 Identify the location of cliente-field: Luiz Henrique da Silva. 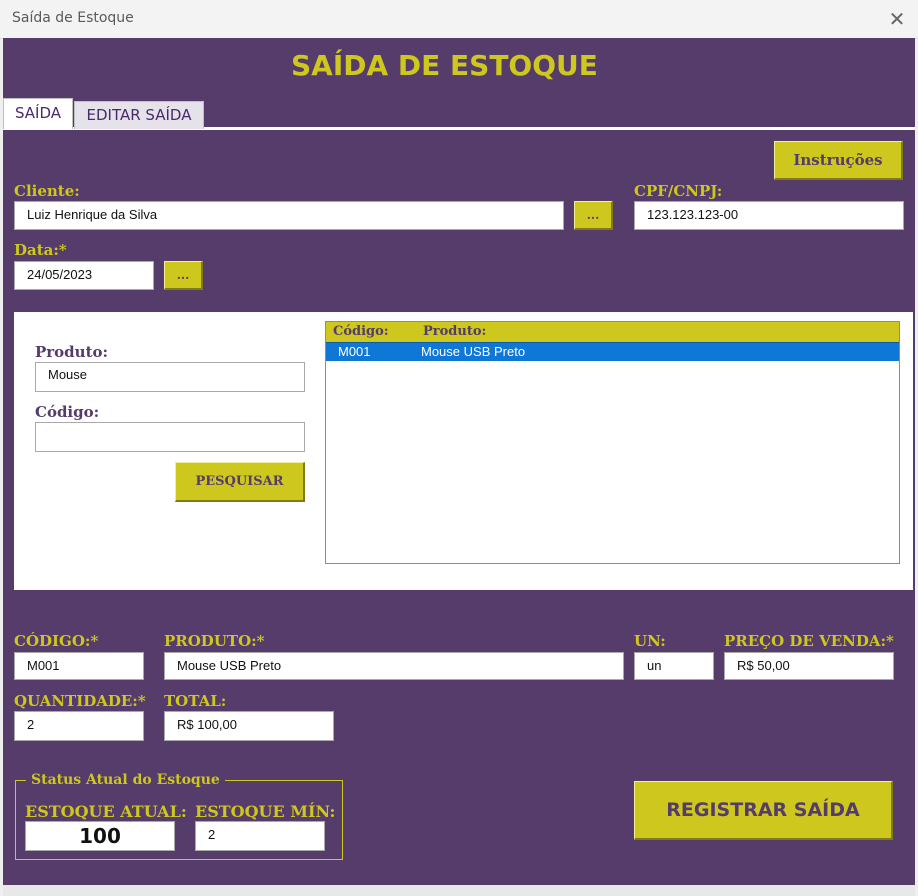
(289, 215).